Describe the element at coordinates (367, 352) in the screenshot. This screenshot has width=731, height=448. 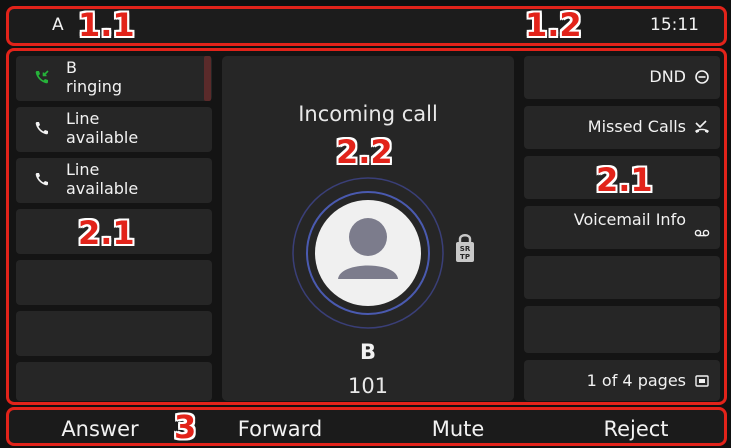
I see `caller-name: B` at that location.